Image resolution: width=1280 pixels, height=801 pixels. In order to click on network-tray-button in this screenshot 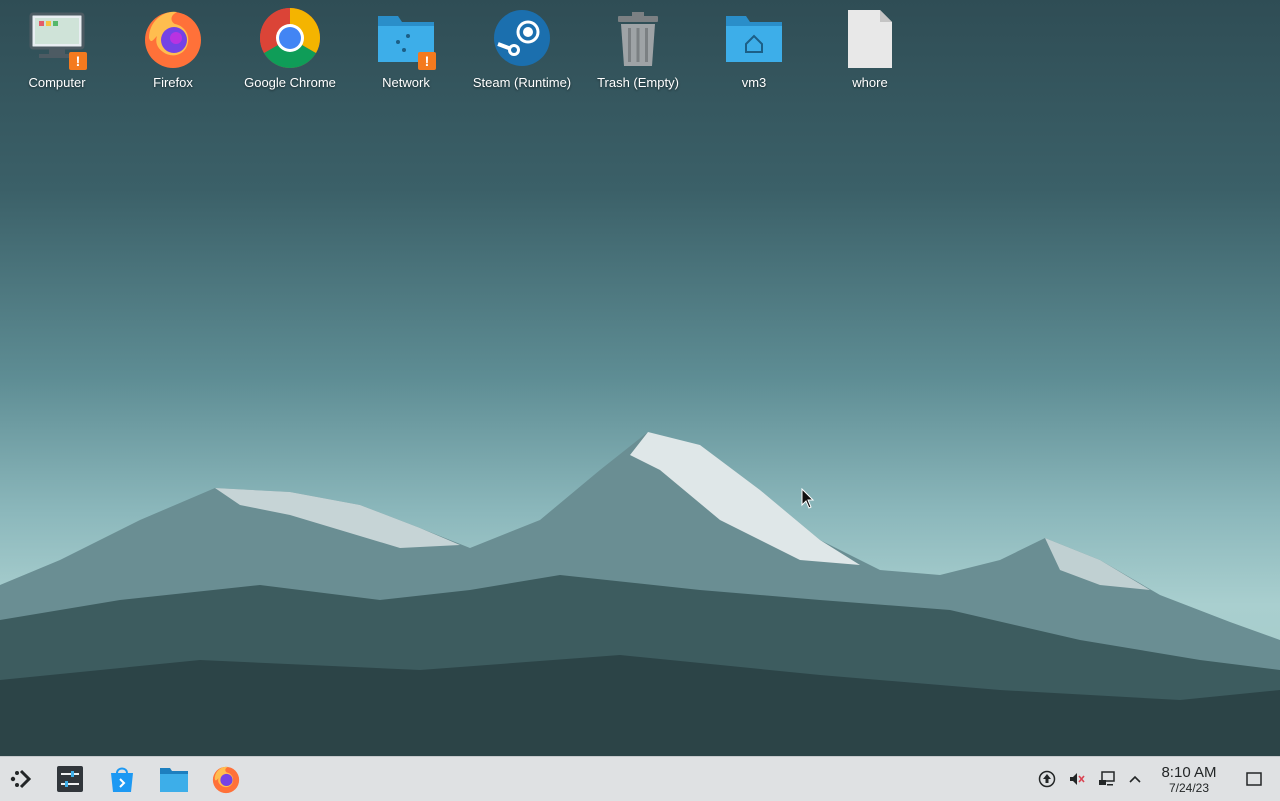, I will do `click(1107, 779)`.